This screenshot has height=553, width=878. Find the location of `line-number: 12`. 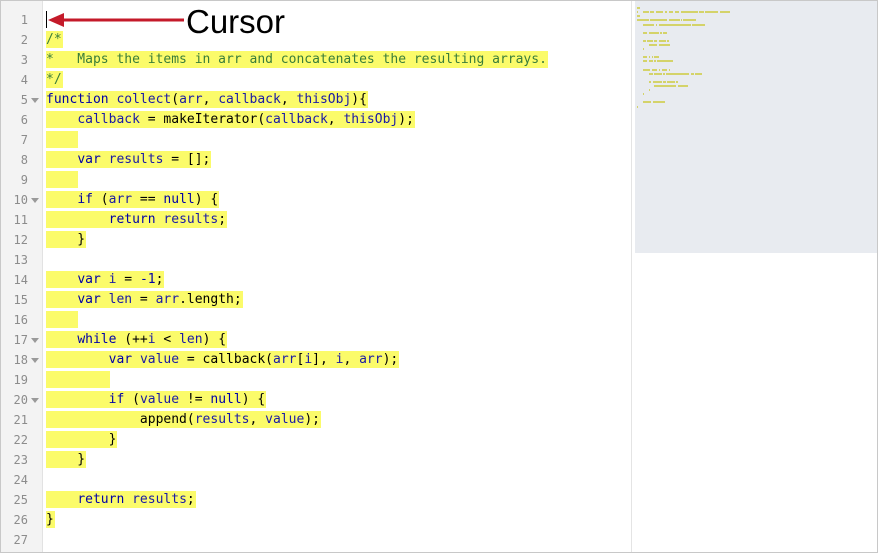

line-number: 12 is located at coordinates (20, 240).